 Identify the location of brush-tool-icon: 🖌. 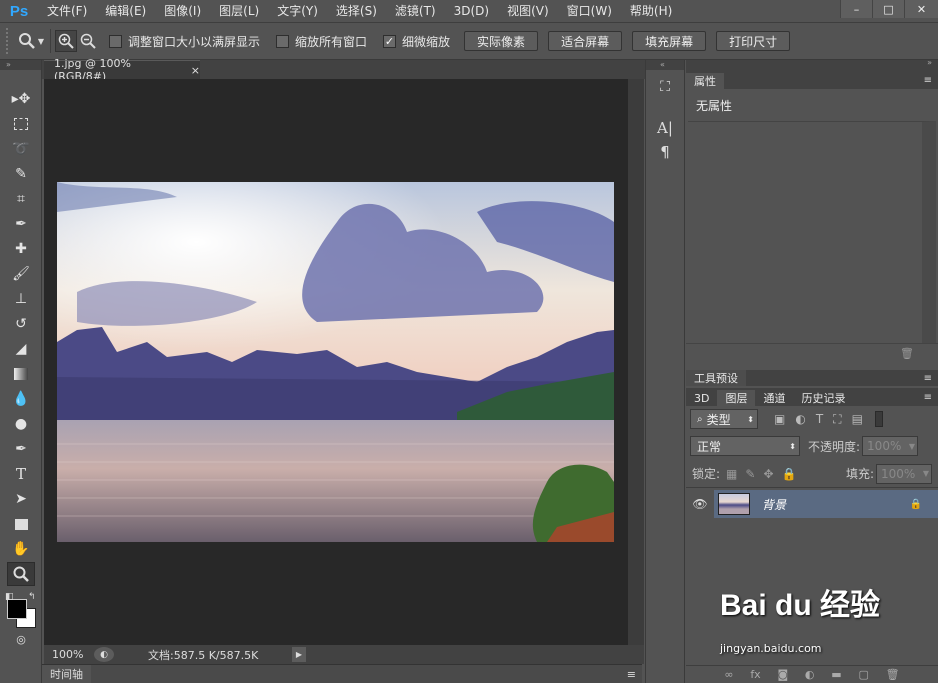
(21, 274).